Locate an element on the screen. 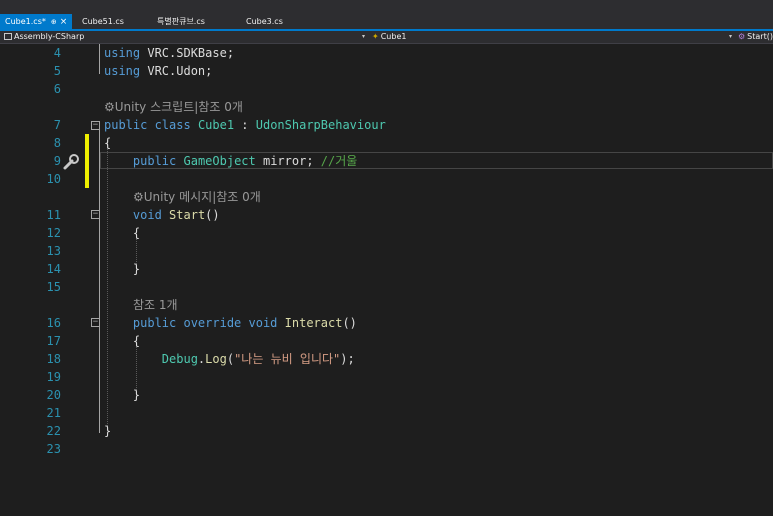  line-number: 6 is located at coordinates (57, 89).